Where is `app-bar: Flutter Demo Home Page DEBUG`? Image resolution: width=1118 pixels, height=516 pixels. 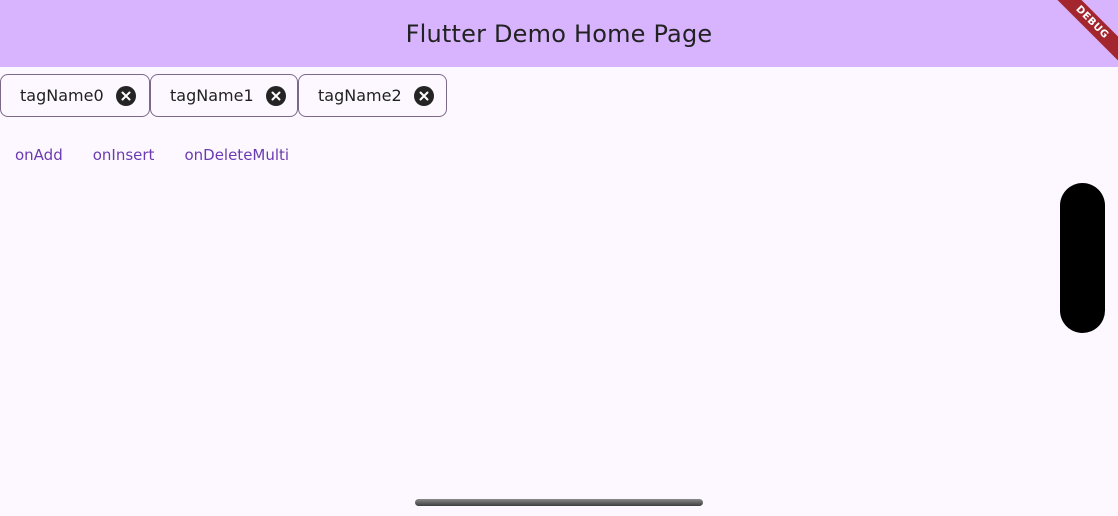
app-bar: Flutter Demo Home Page DEBUG is located at coordinates (559, 33).